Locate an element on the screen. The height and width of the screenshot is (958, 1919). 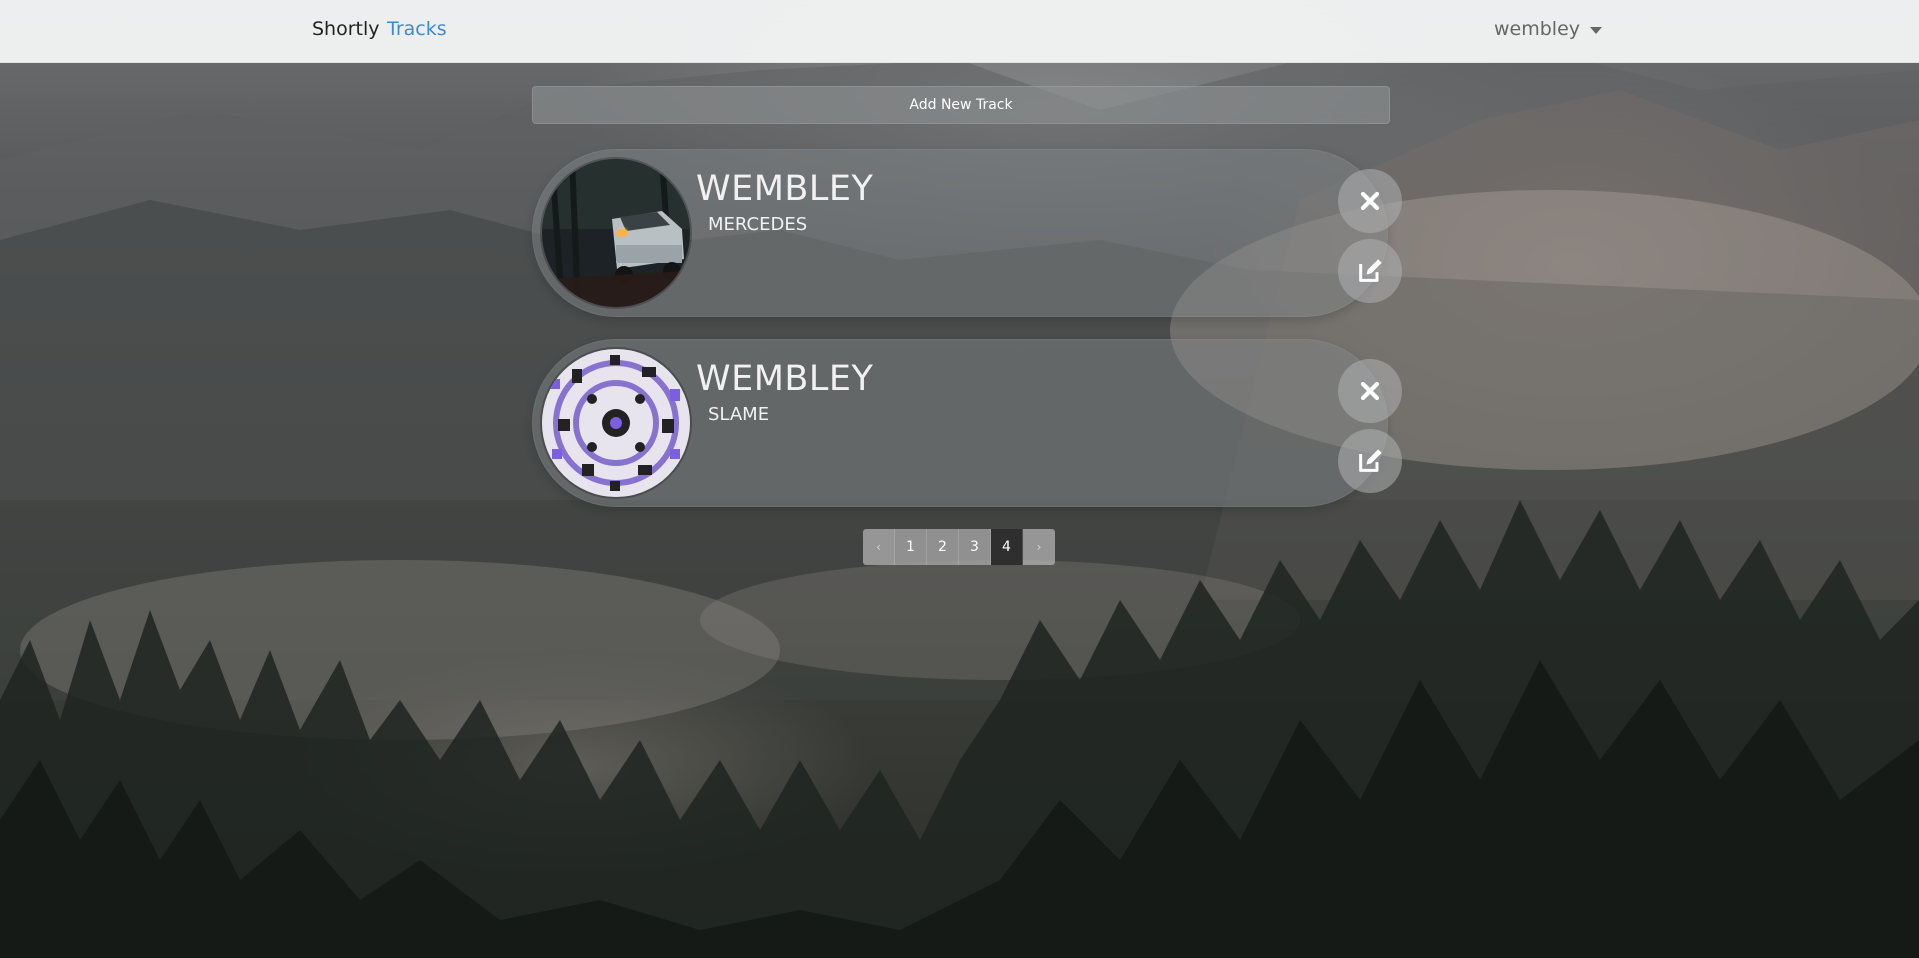
page-button-2: 2 is located at coordinates (943, 547).